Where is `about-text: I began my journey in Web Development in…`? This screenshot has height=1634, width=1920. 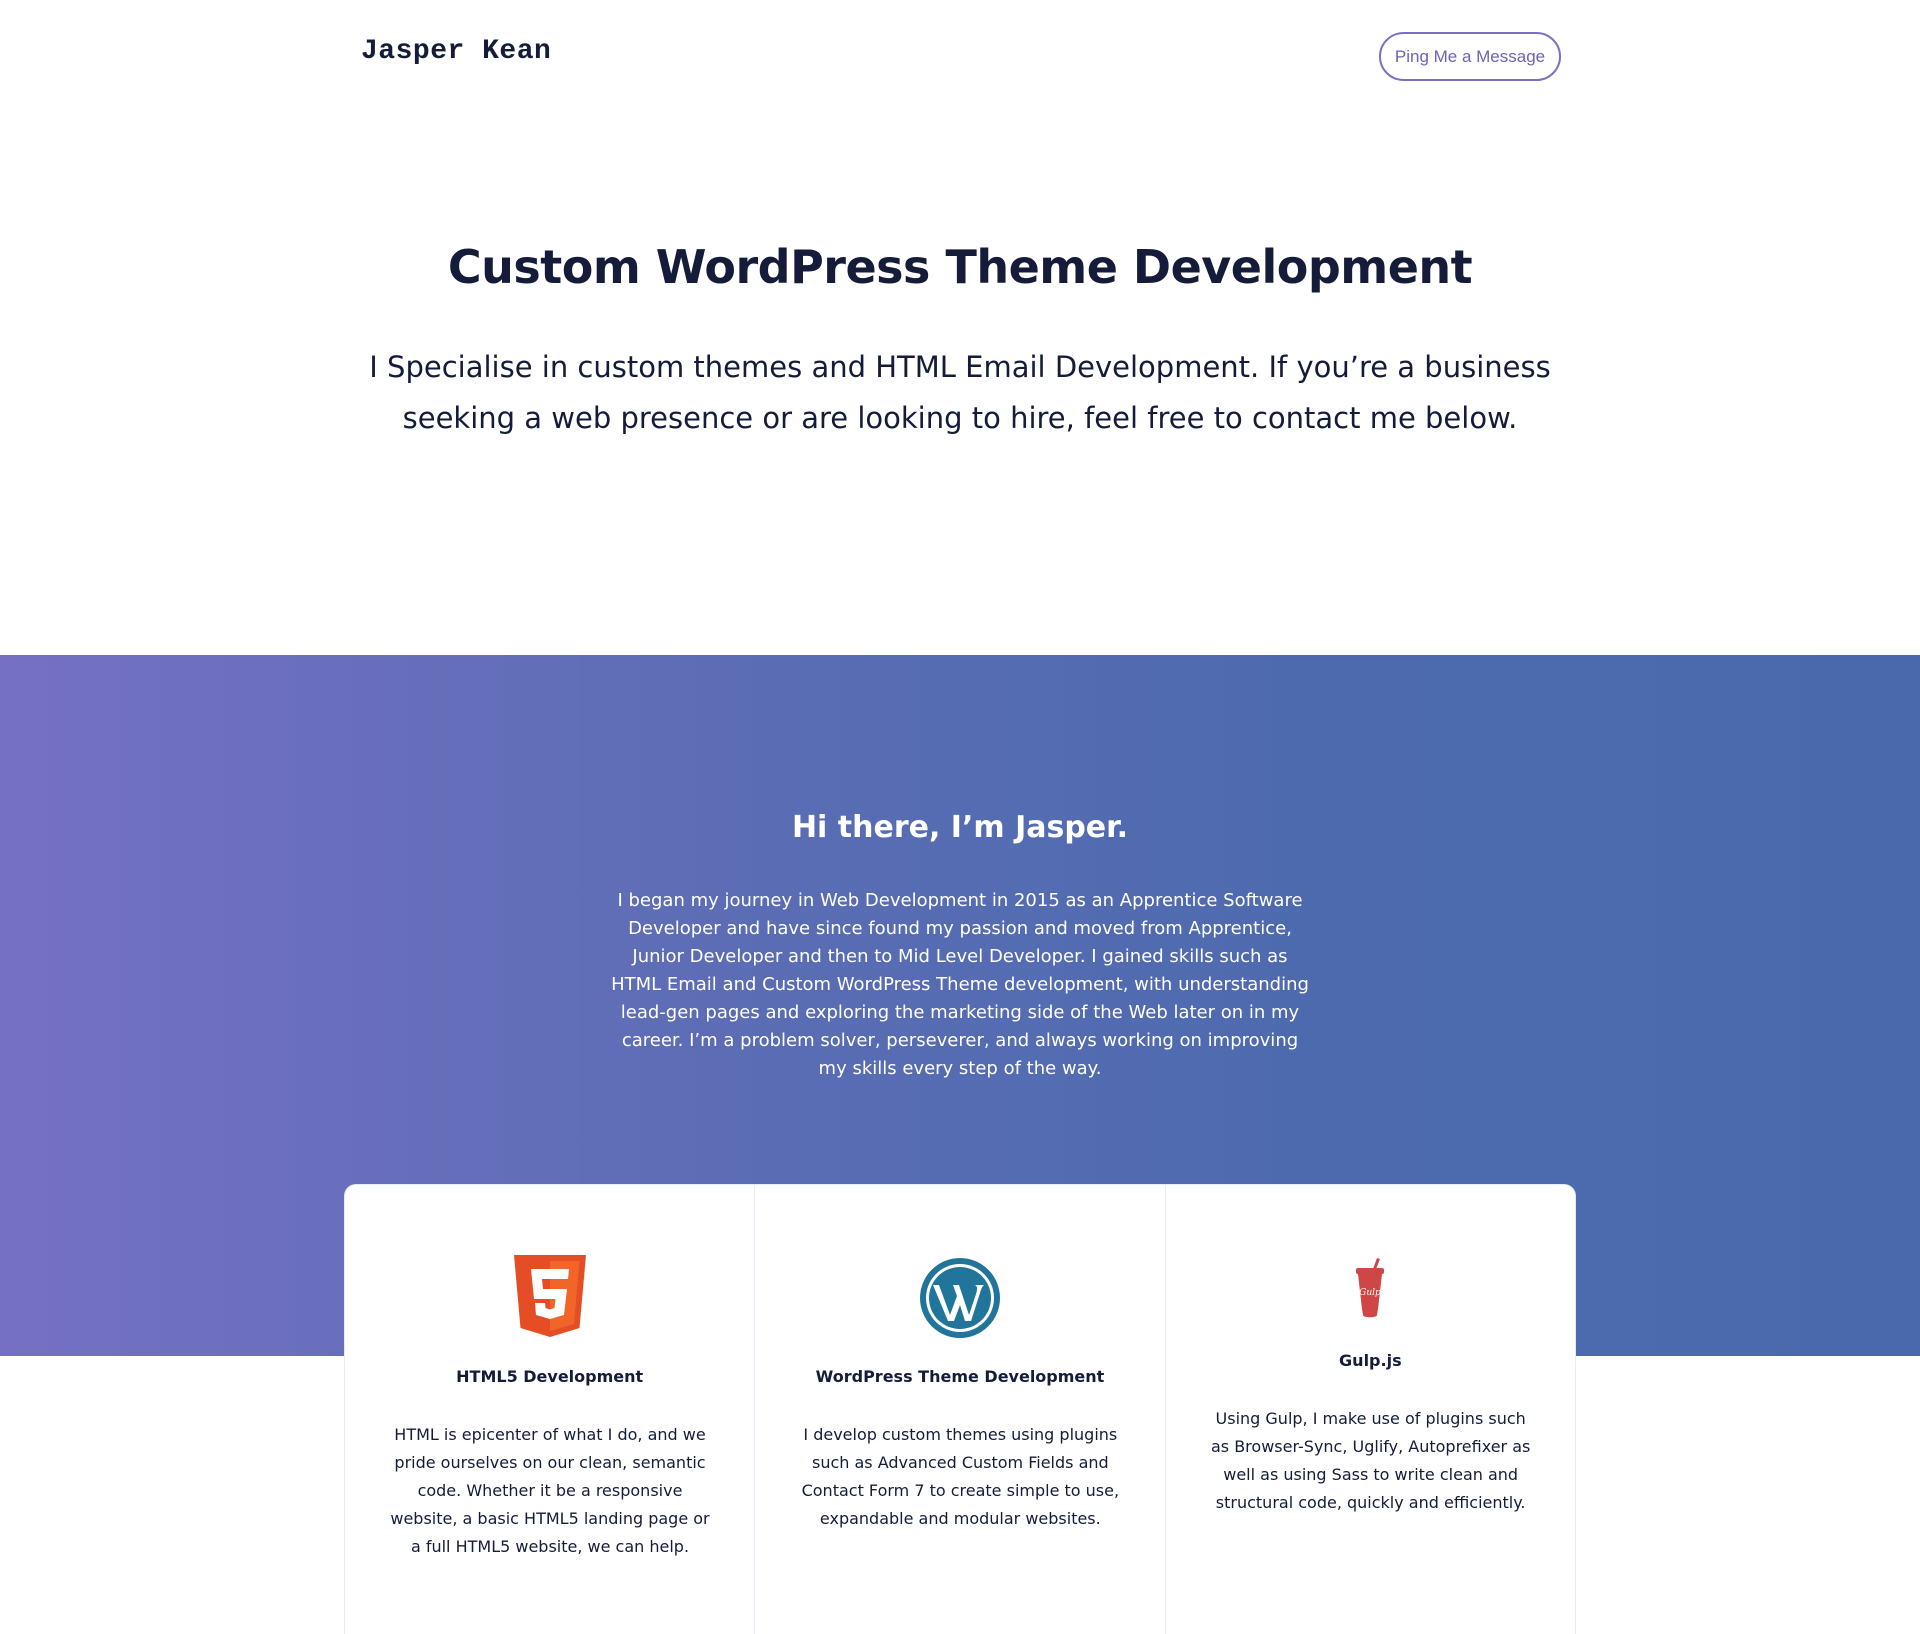
about-text: I began my journey in Web Development in… is located at coordinates (960, 984).